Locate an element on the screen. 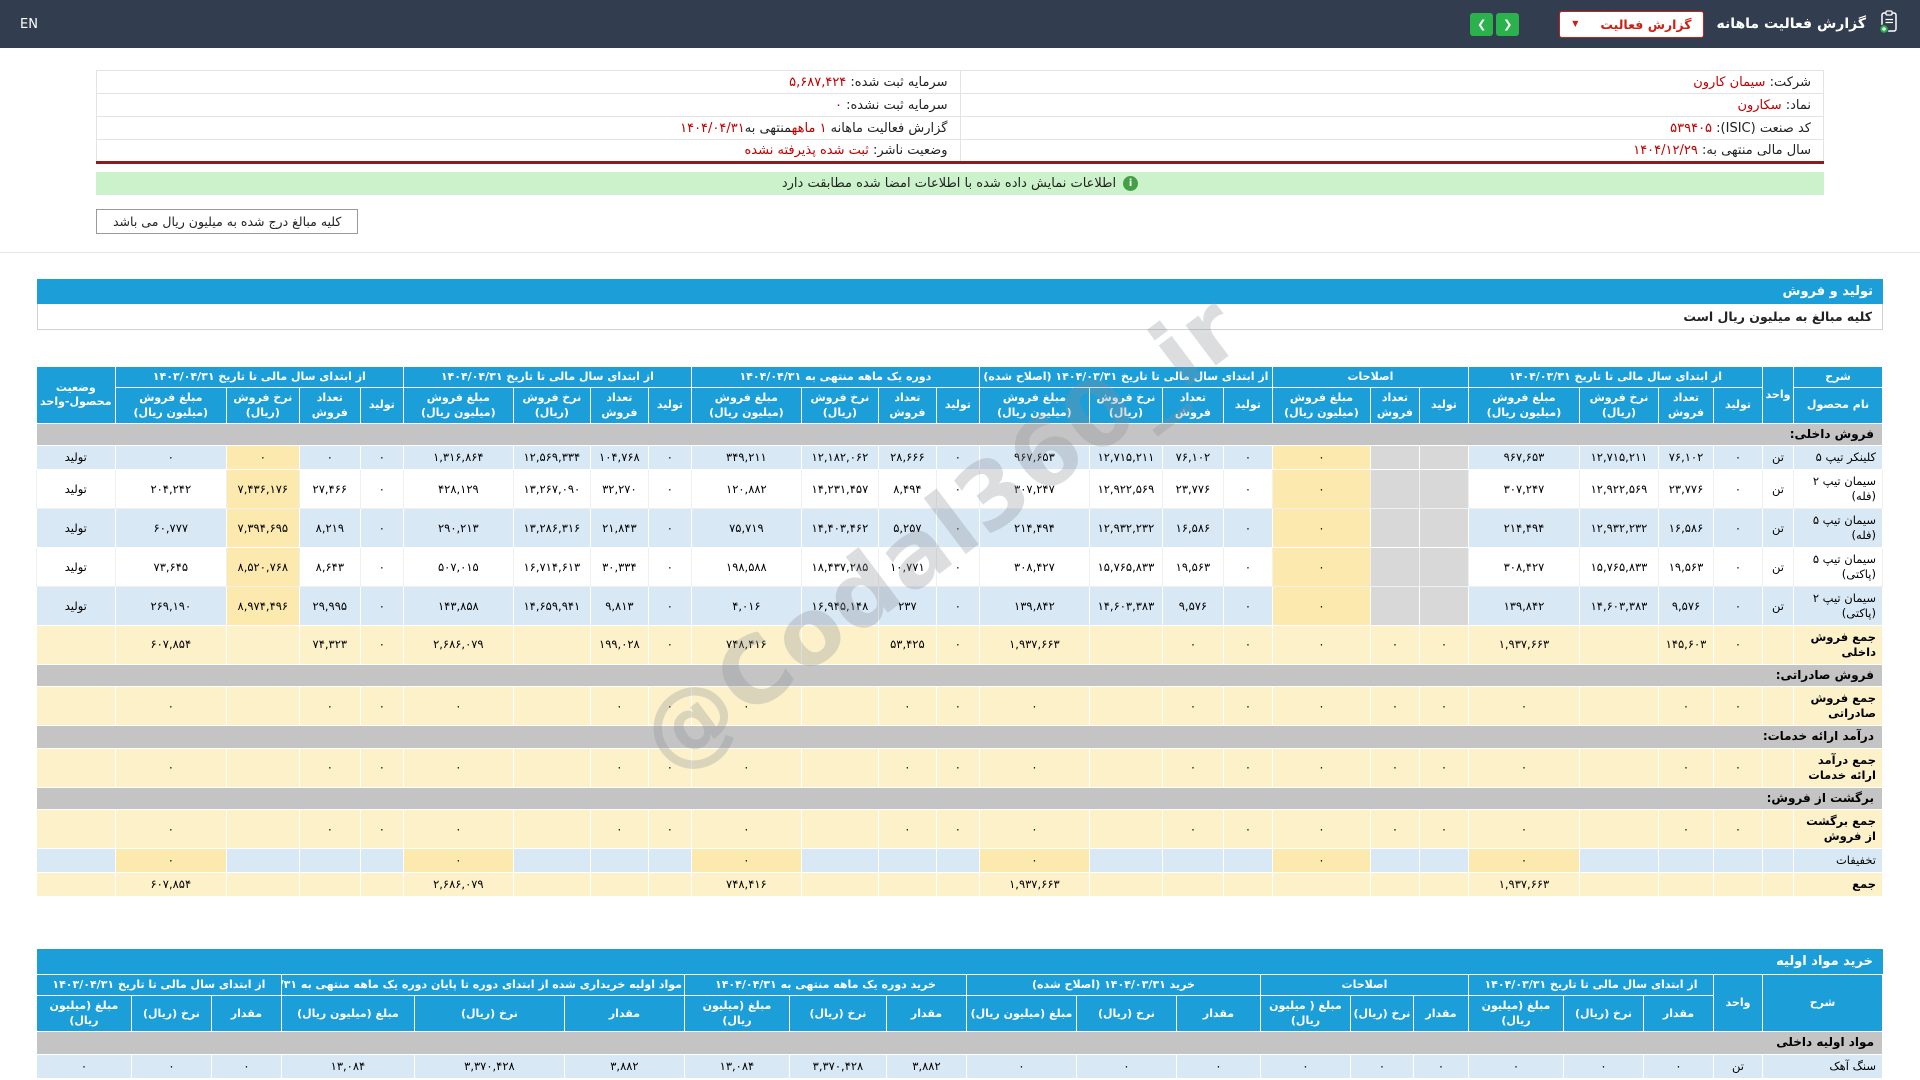  value-cell: ۲,۶۸۶,۰۷۹ is located at coordinates (458, 885).